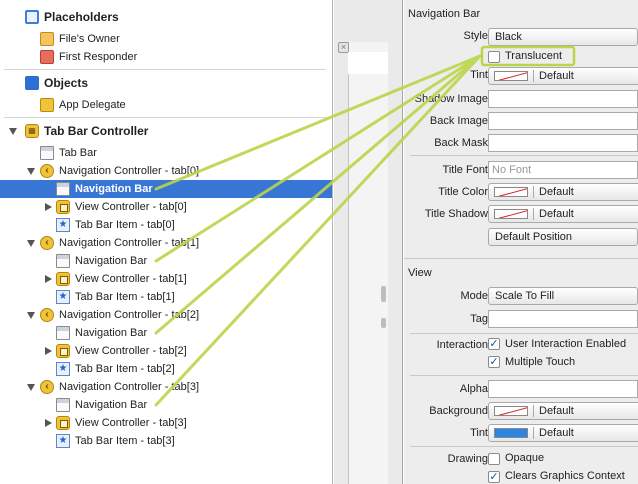  Describe the element at coordinates (563, 237) in the screenshot. I see `default-position-popup: Default Position` at that location.